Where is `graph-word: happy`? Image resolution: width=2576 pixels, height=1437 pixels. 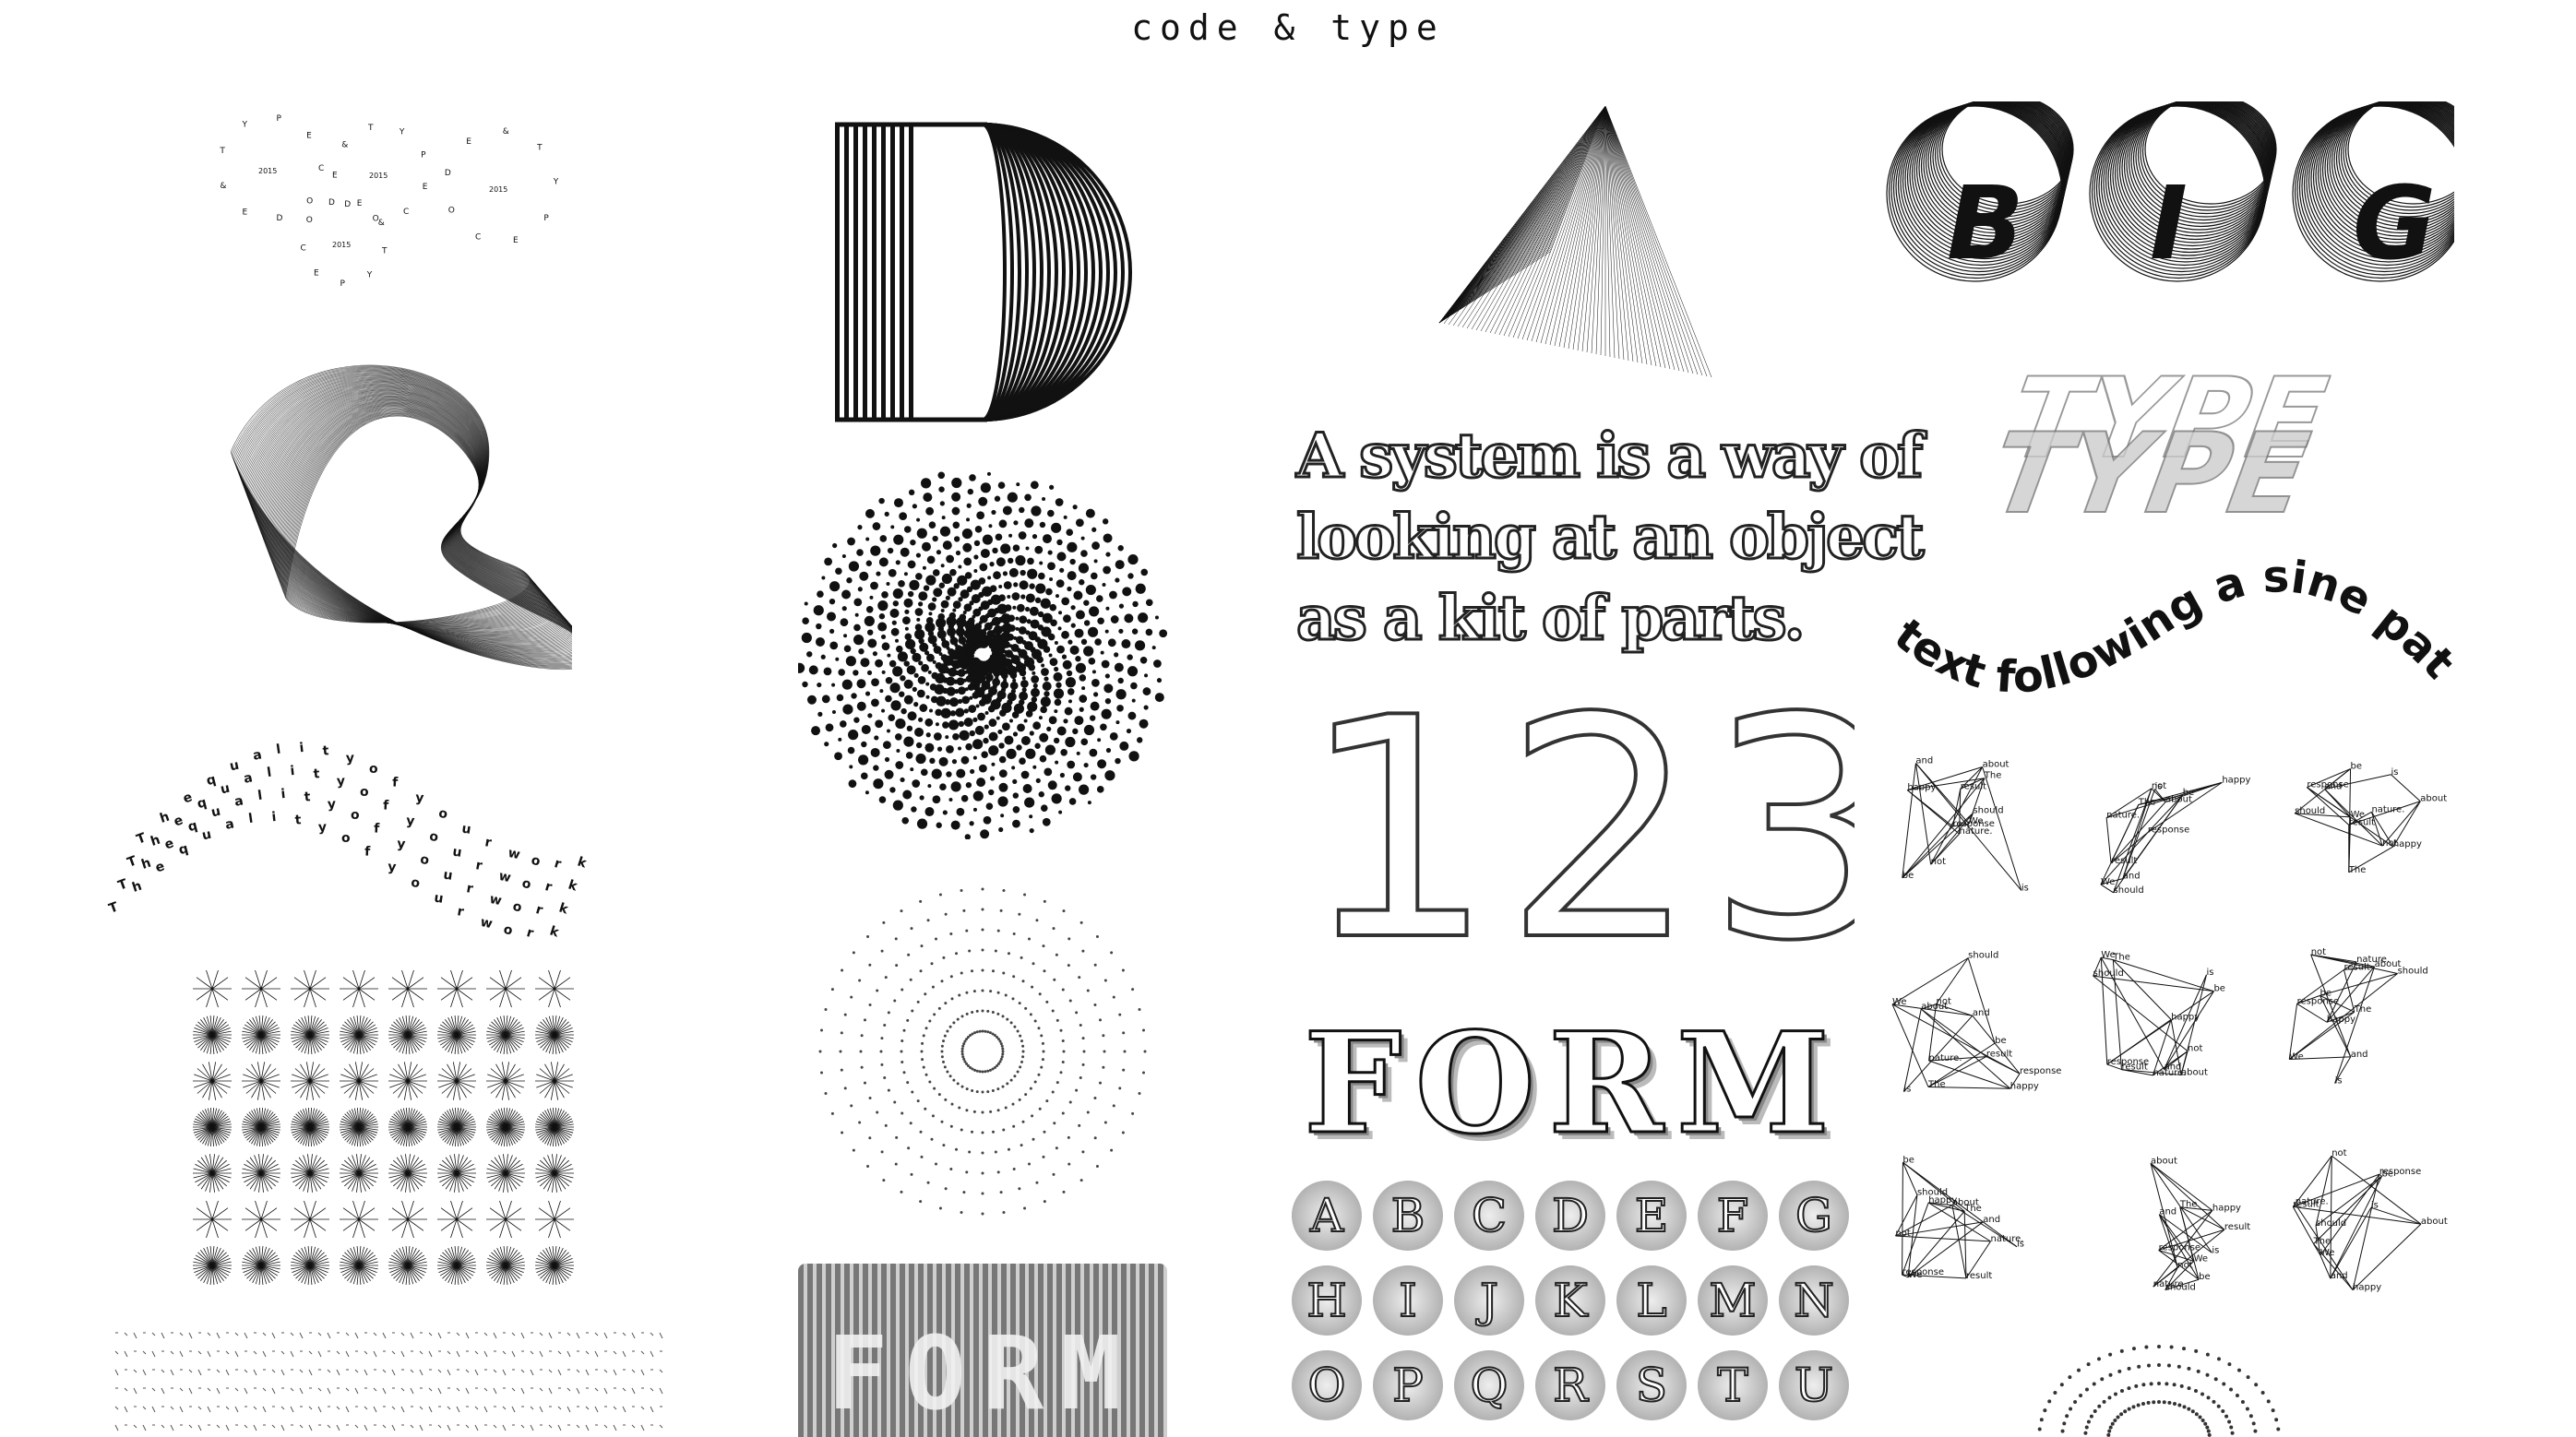 graph-word: happy is located at coordinates (2025, 1086).